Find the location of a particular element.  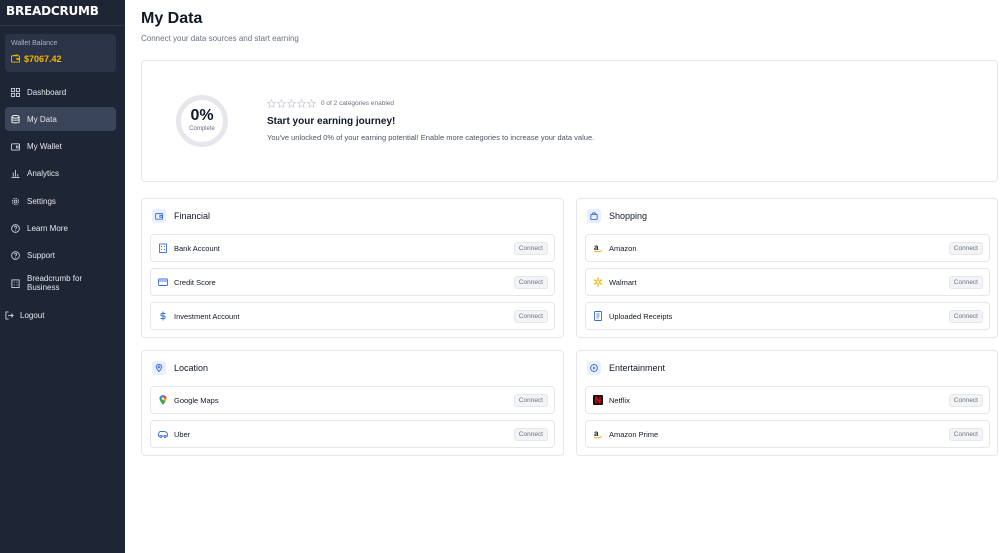

support-icon is located at coordinates (15, 256).